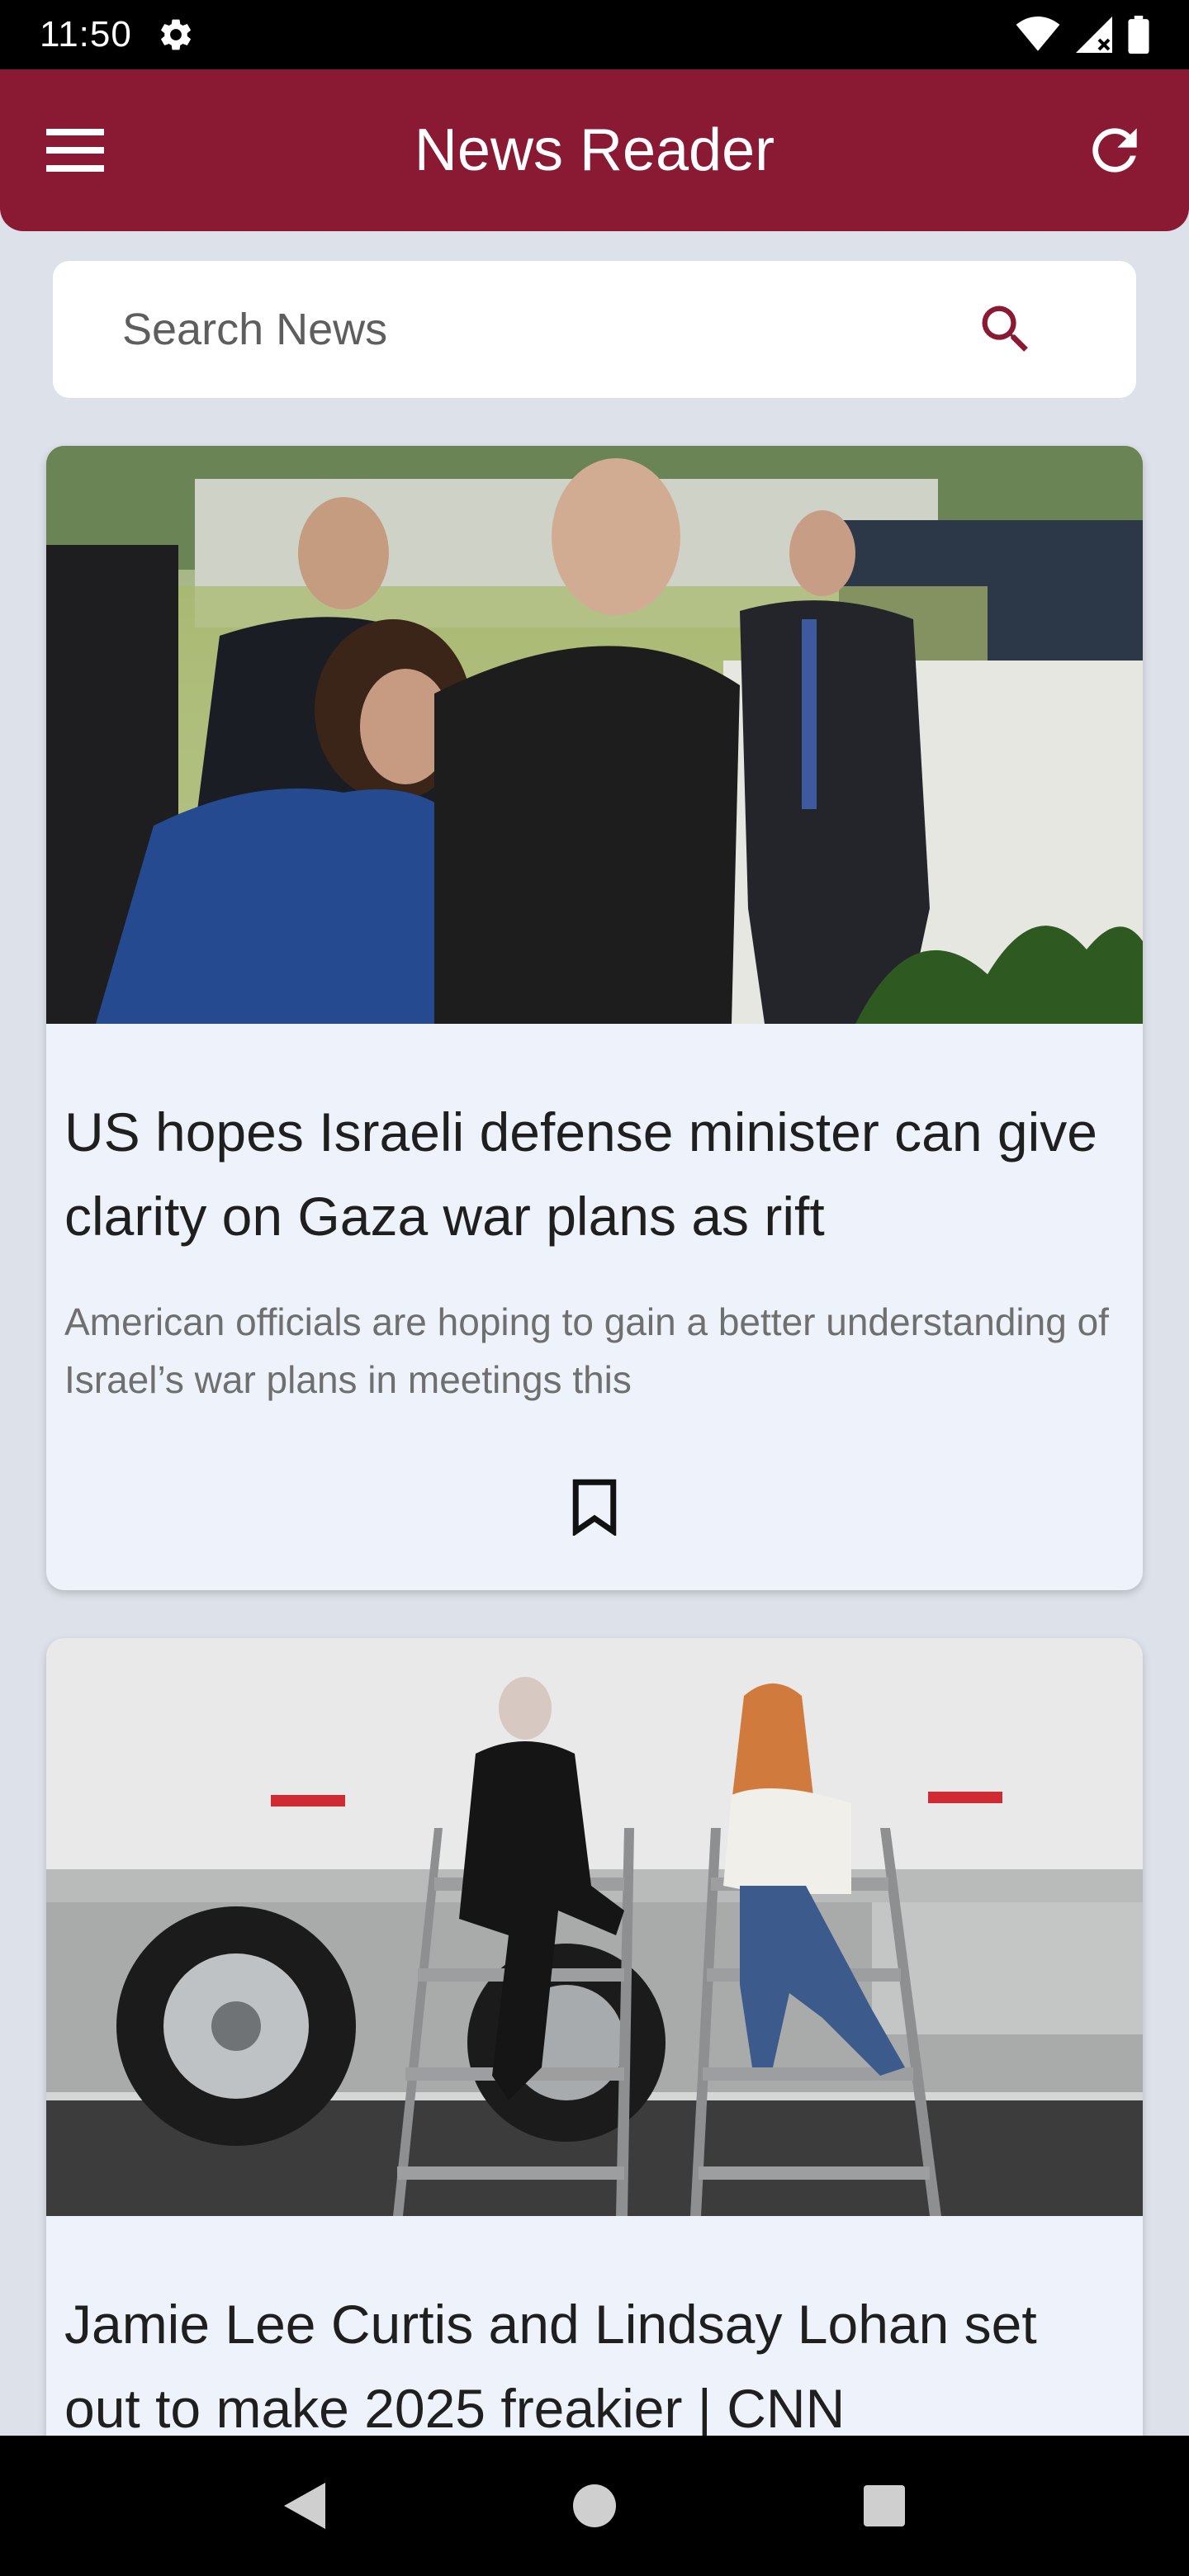 Image resolution: width=1189 pixels, height=2576 pixels. I want to click on cell-signal-icon, so click(1094, 35).